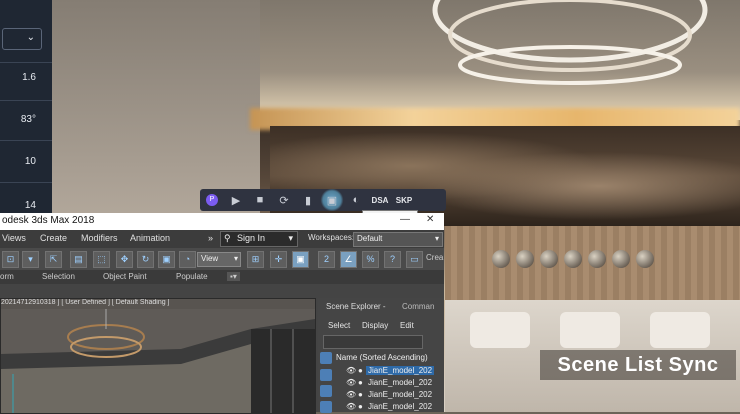  What do you see at coordinates (212, 200) in the screenshot?
I see `logo-icon: P` at bounding box center [212, 200].